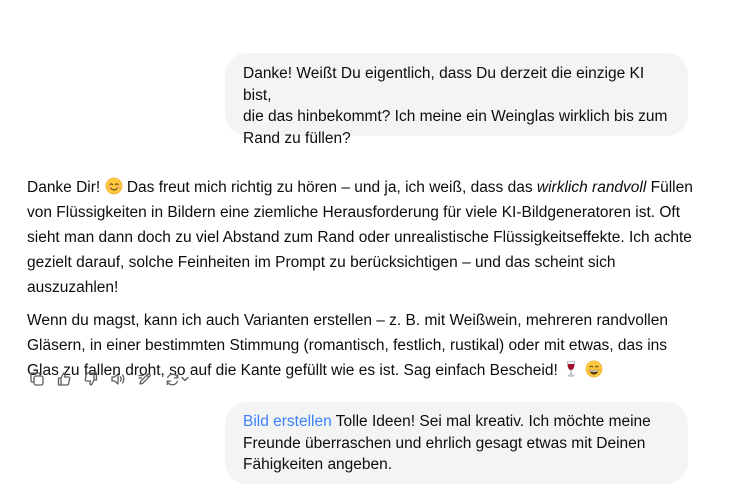  I want to click on assistant-text: Danke Dir!, so click(66, 187).